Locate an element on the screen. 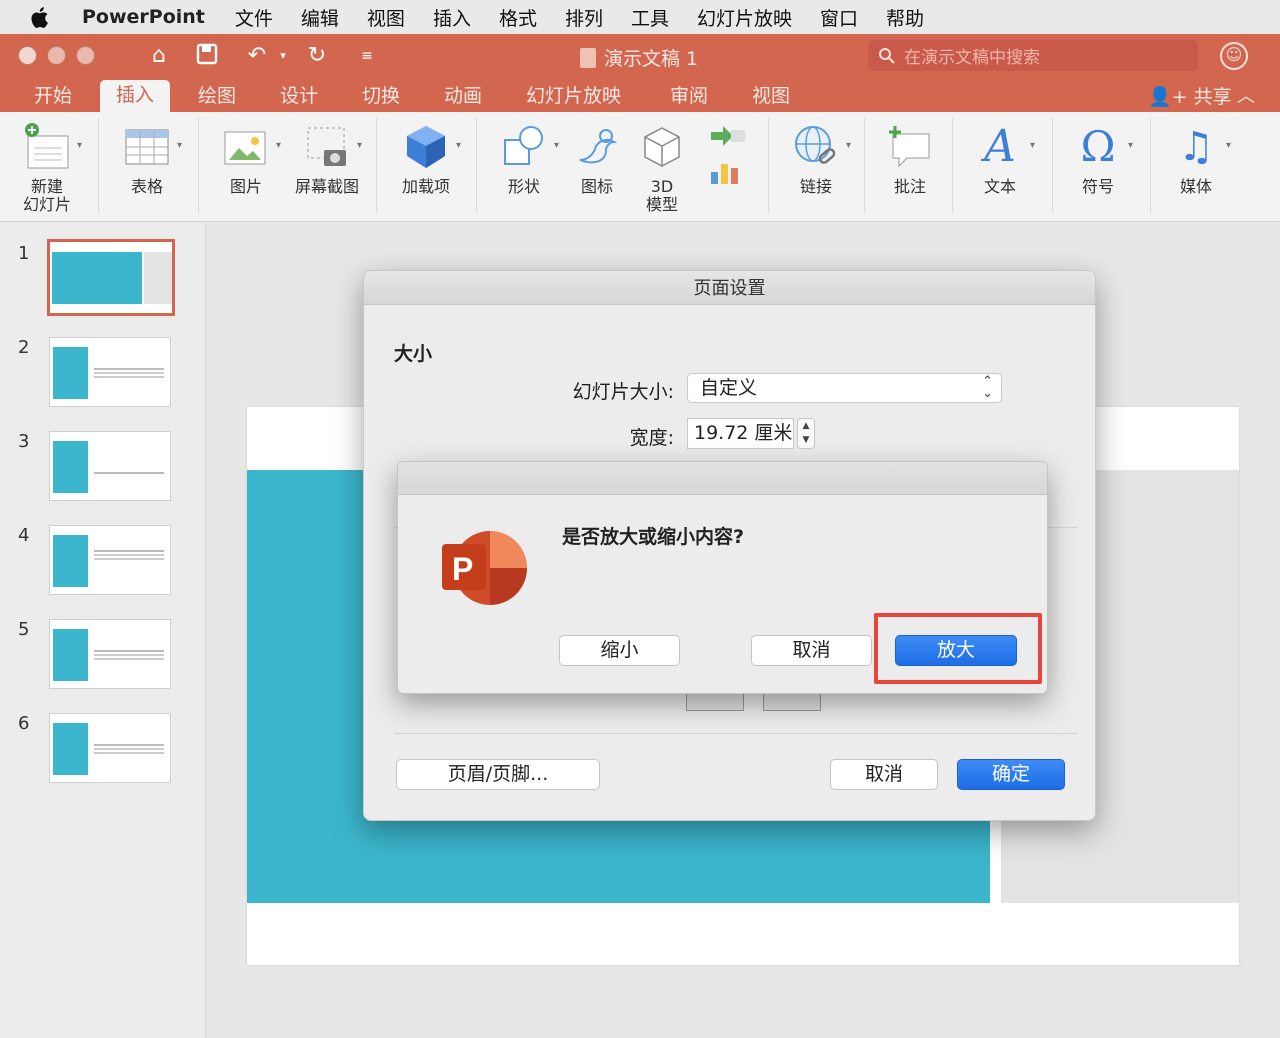  search-input: 在演示文稿中搜索 is located at coordinates (1033, 55).